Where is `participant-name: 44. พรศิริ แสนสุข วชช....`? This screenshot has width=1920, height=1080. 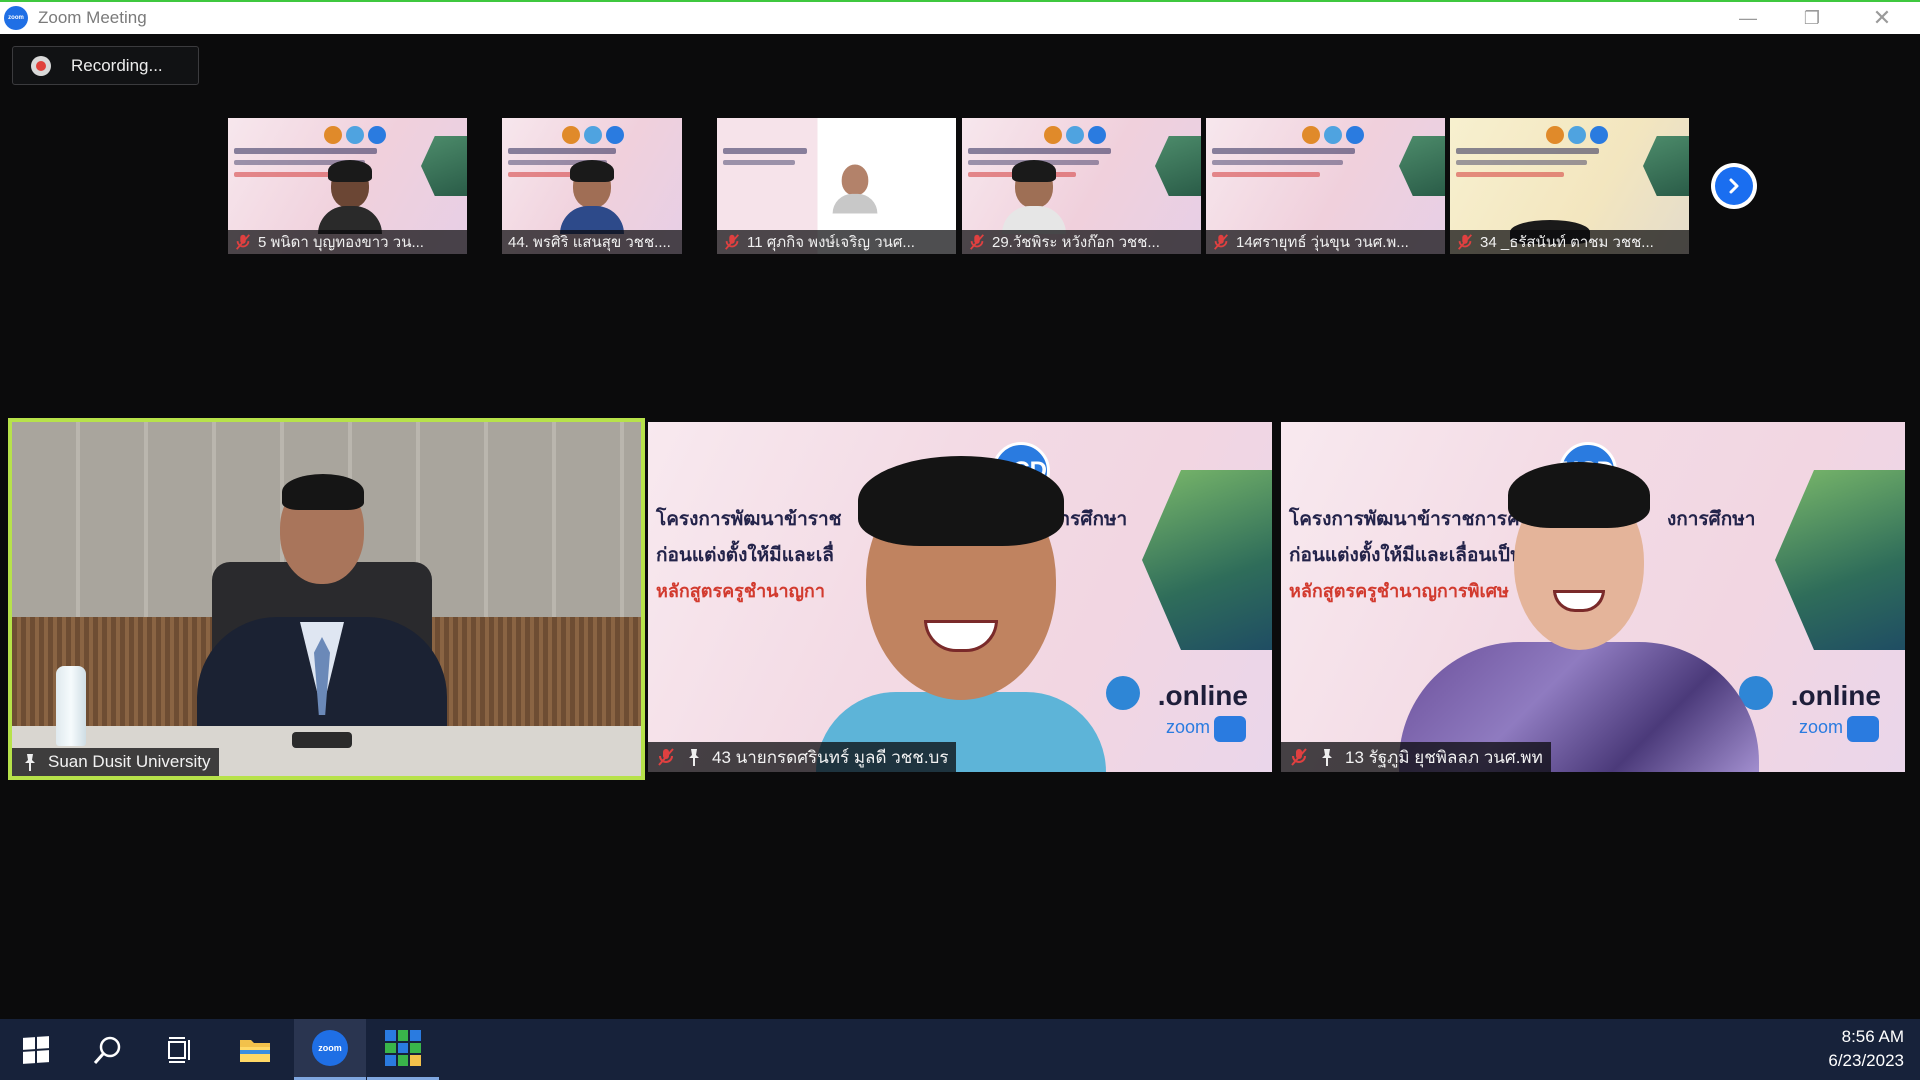 participant-name: 44. พรศิริ แสนสุข วชช.... is located at coordinates (589, 242).